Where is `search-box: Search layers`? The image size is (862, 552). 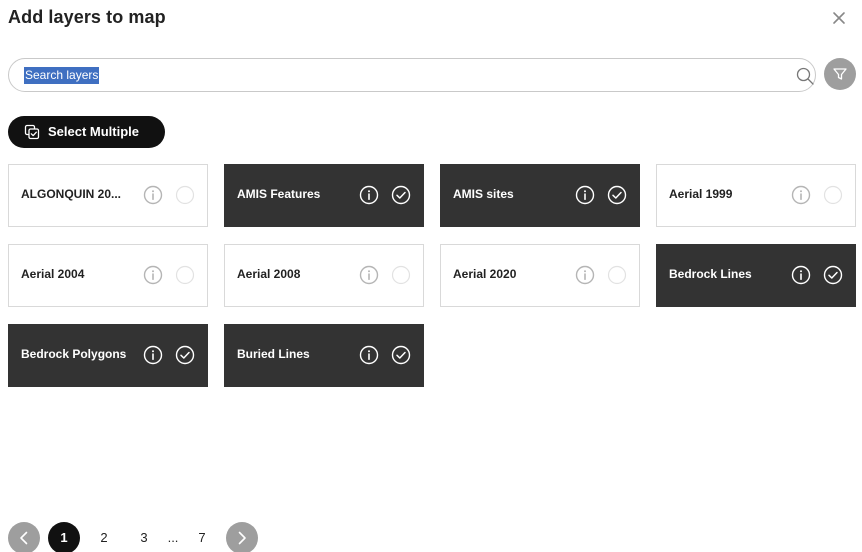 search-box: Search layers is located at coordinates (412, 75).